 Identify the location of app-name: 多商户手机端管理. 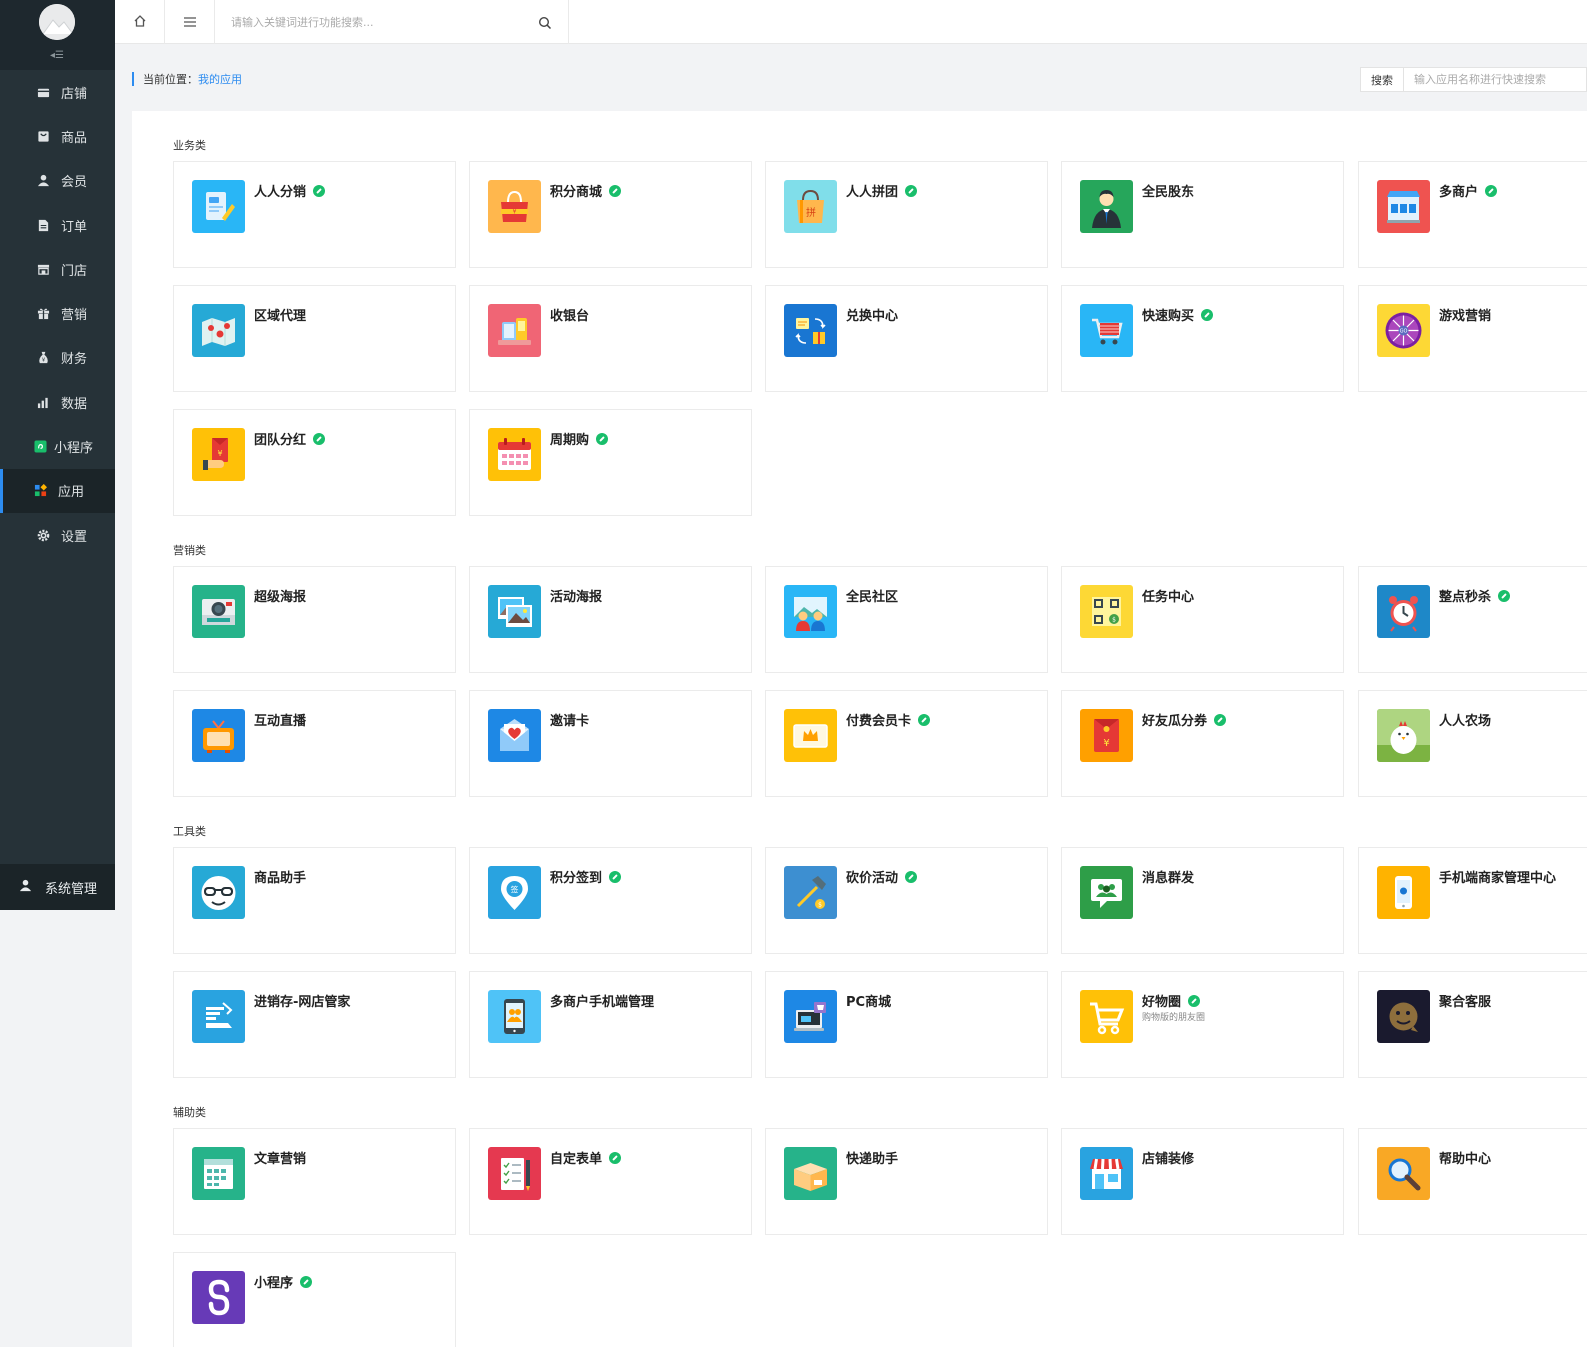
(602, 1002).